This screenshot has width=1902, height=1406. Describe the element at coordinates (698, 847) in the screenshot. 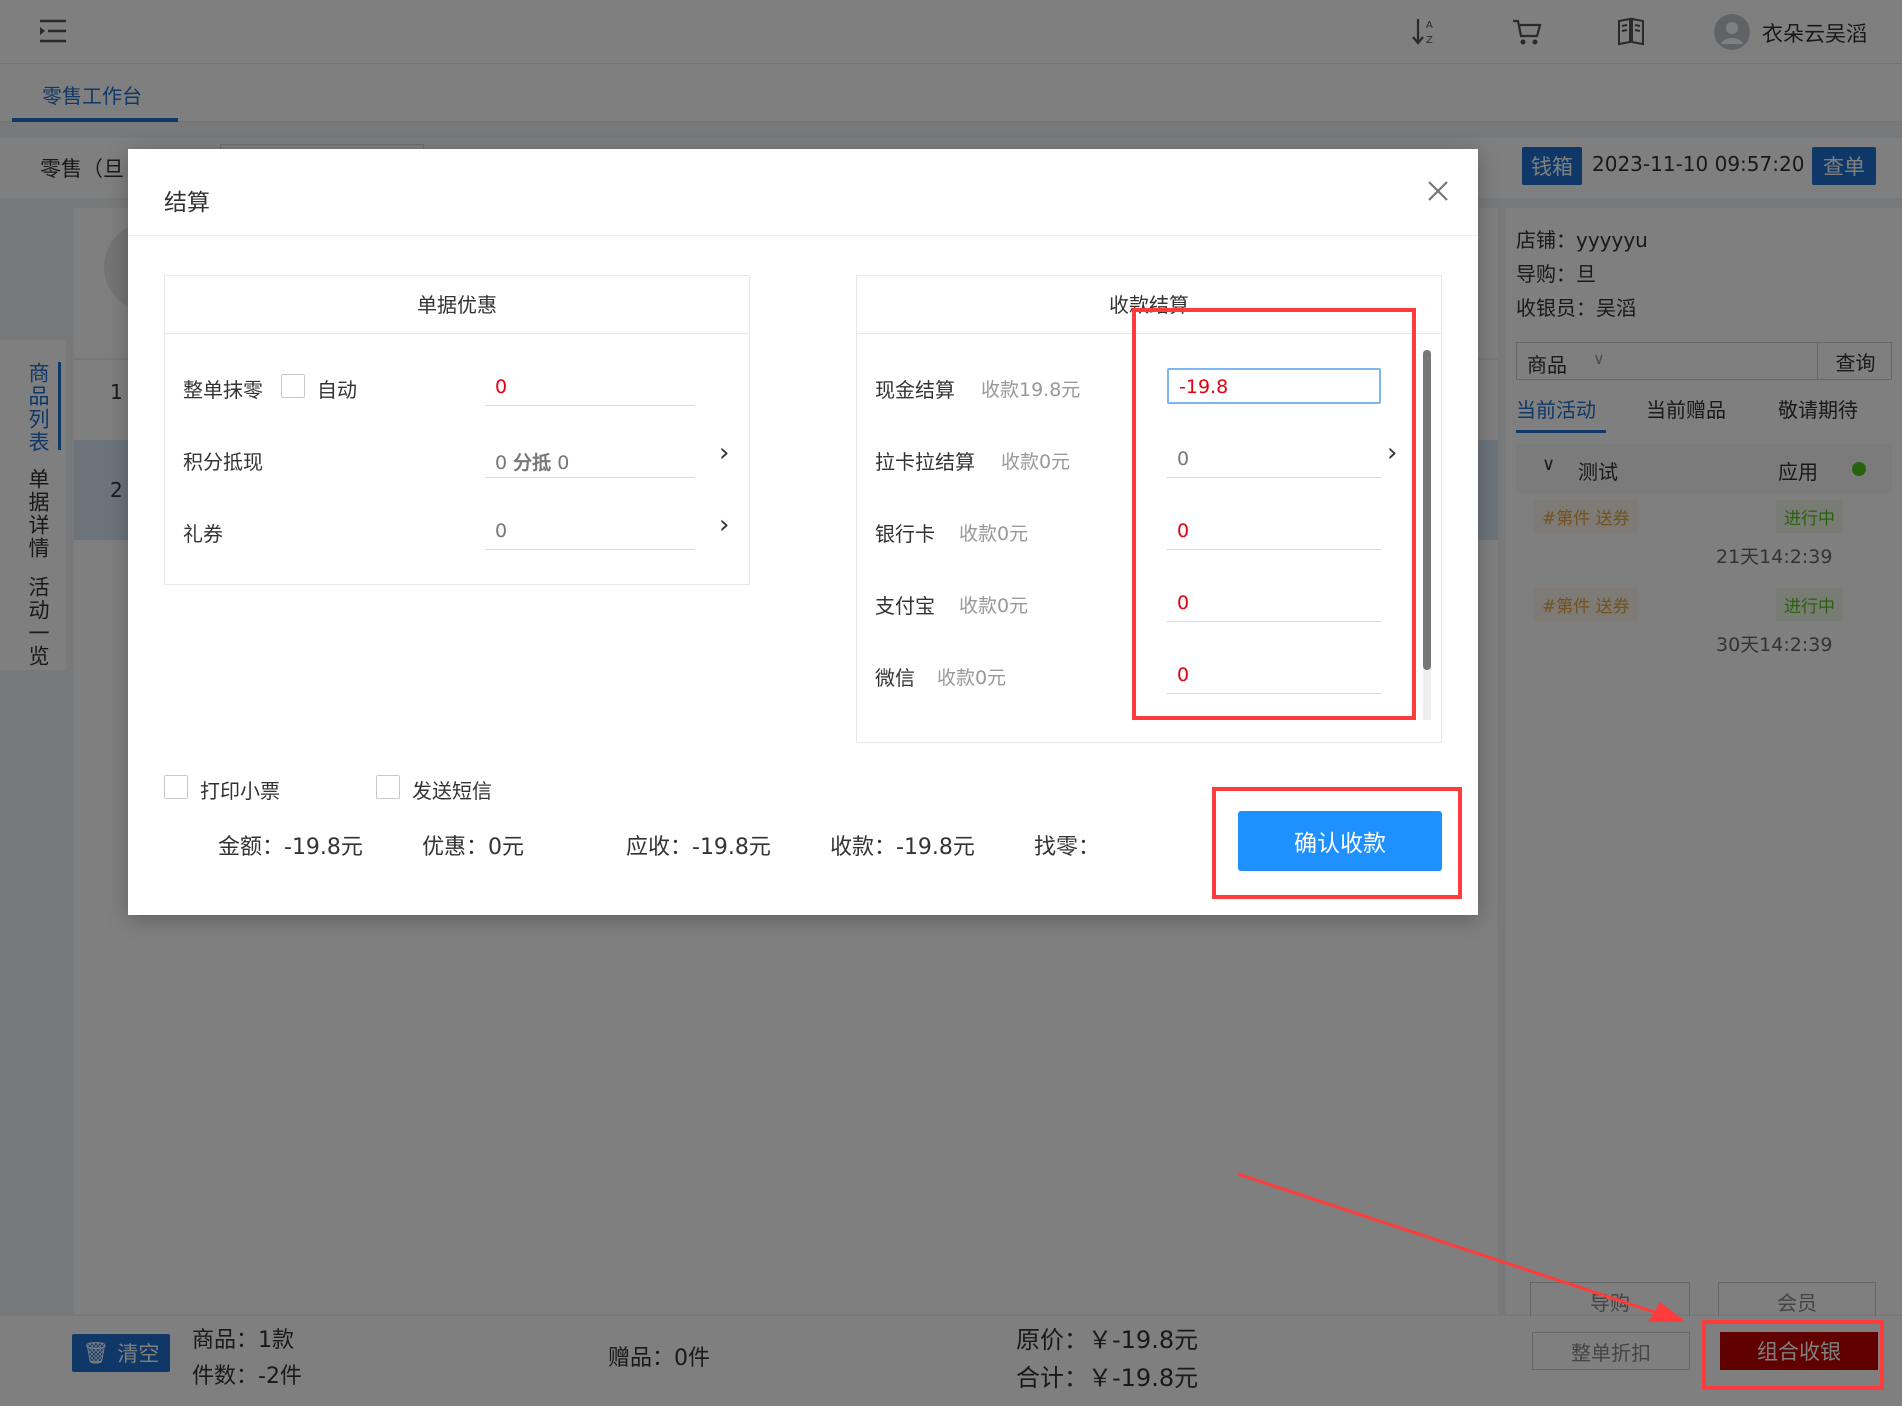

I see `summary-receivable: 应收：-19.8元` at that location.